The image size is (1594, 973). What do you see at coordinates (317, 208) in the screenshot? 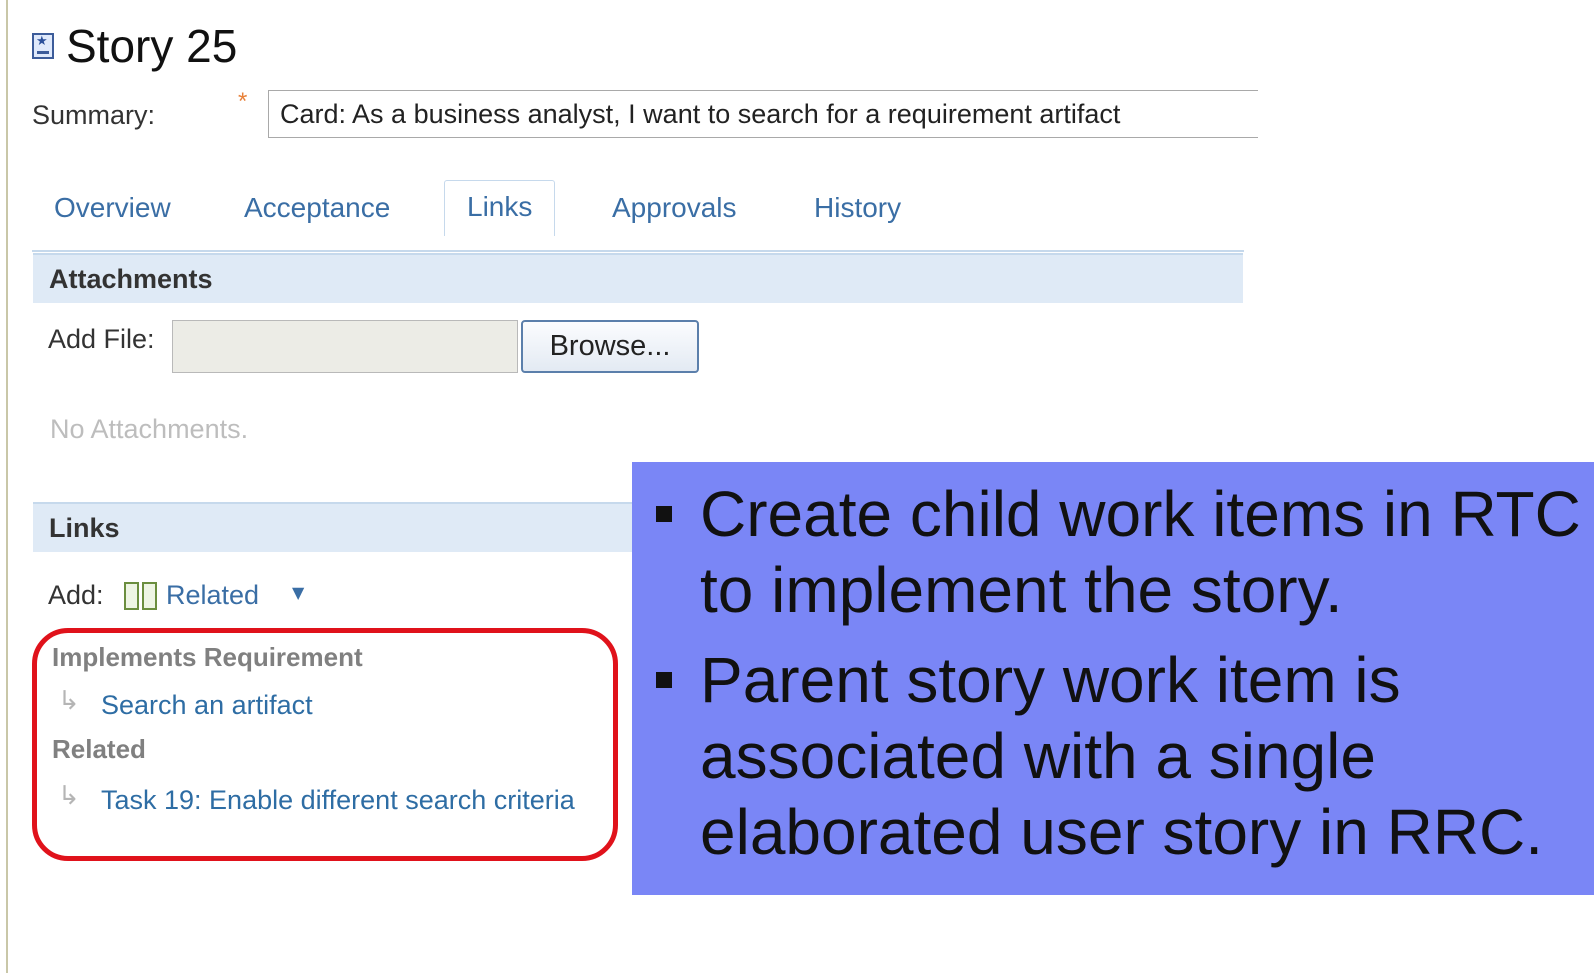
I see `tab-acceptance: Acceptance` at bounding box center [317, 208].